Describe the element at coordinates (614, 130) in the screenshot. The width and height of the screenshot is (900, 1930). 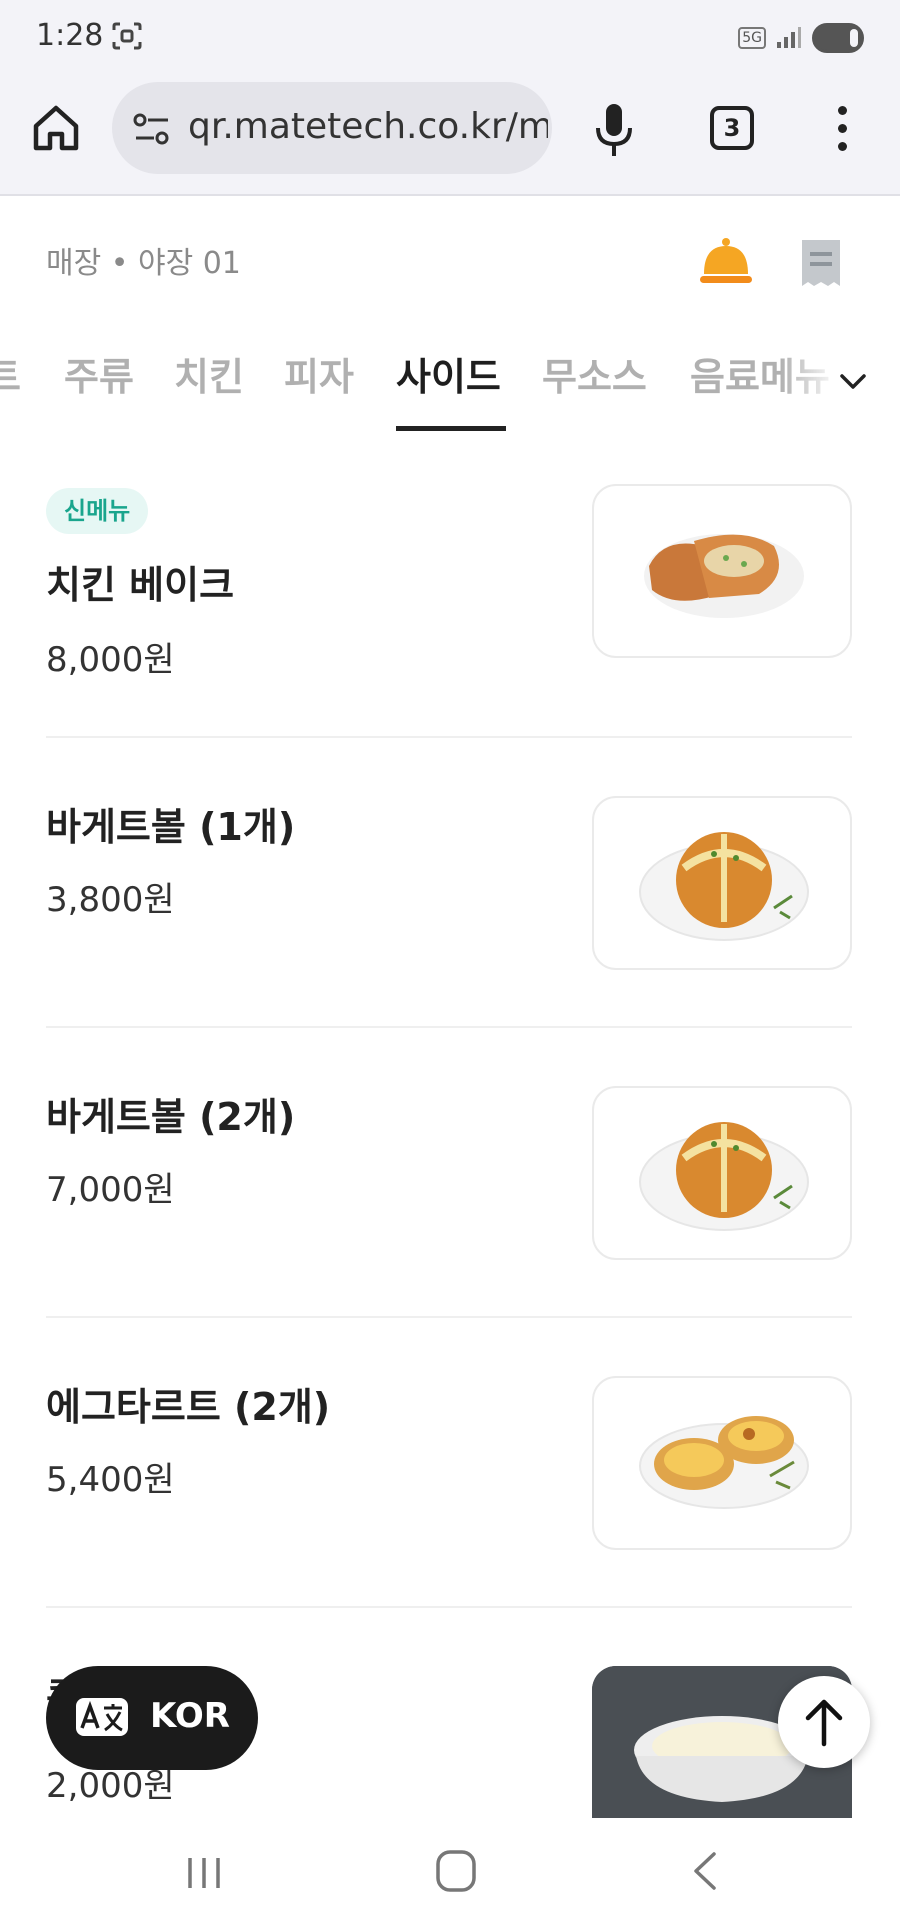
I see `microphone-icon` at that location.